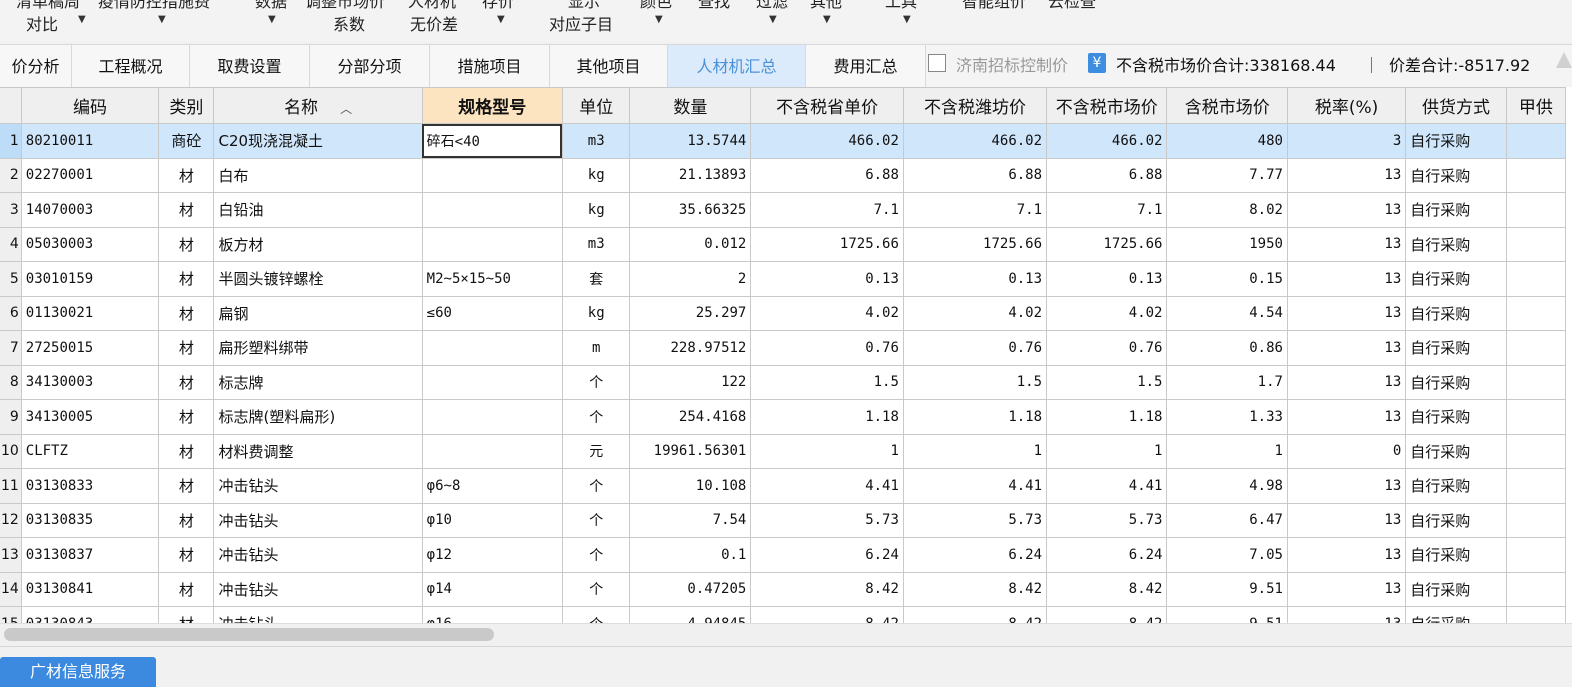 This screenshot has width=1572, height=687. Describe the element at coordinates (1227, 555) in the screenshot. I see `market-price-tax-cell: 7.05` at that location.